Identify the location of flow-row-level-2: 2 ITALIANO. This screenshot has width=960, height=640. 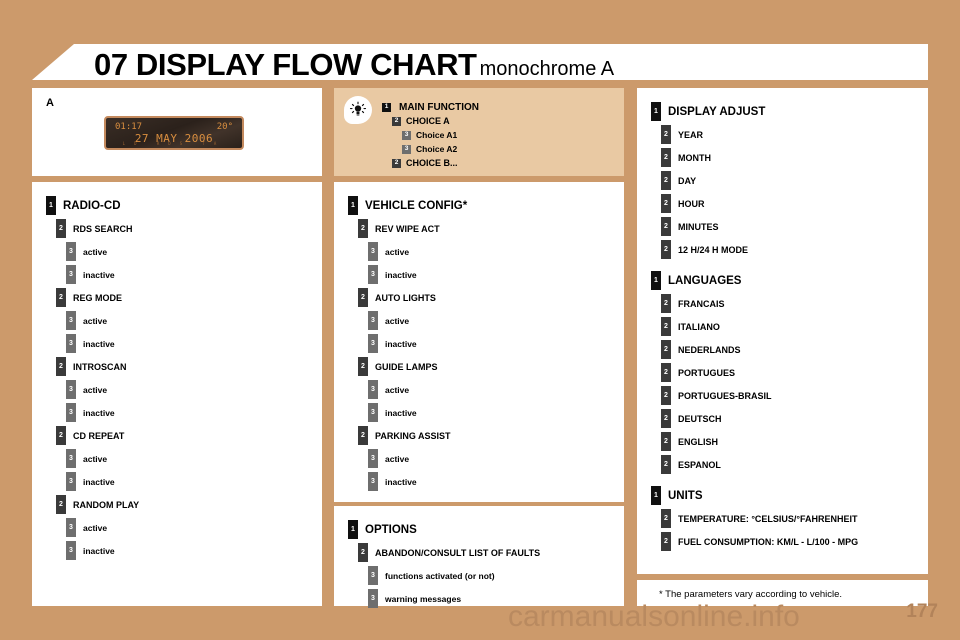
(794, 326).